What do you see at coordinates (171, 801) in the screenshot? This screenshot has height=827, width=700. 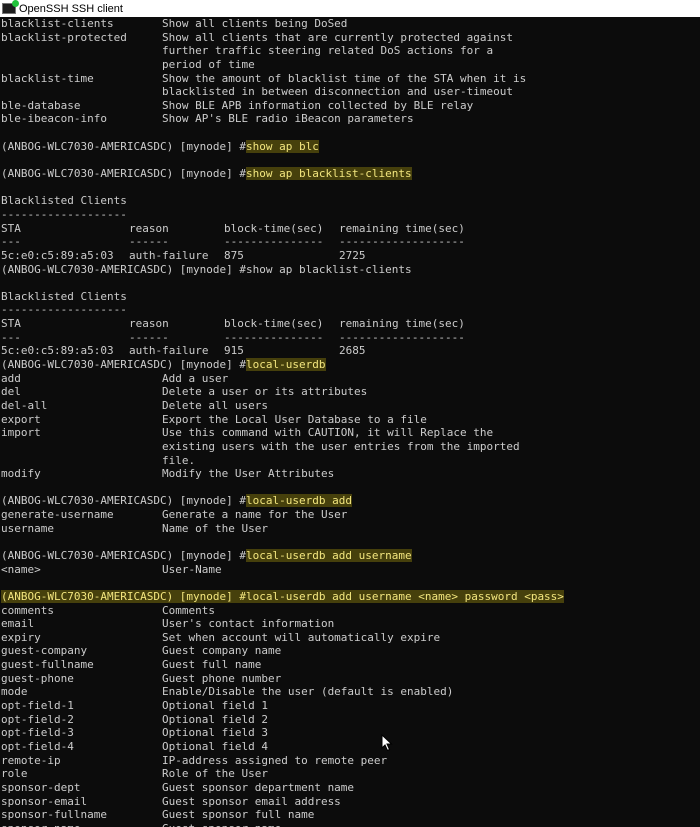 I see `help-line: sponsor-email Guest sponsor email address` at bounding box center [171, 801].